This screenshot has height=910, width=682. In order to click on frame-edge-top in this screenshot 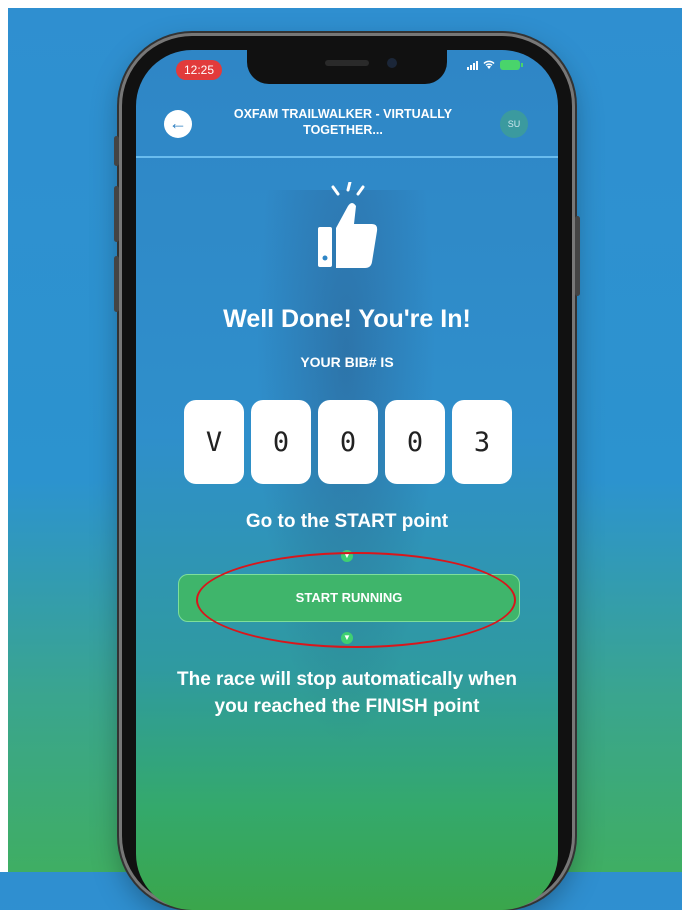, I will do `click(341, 4)`.